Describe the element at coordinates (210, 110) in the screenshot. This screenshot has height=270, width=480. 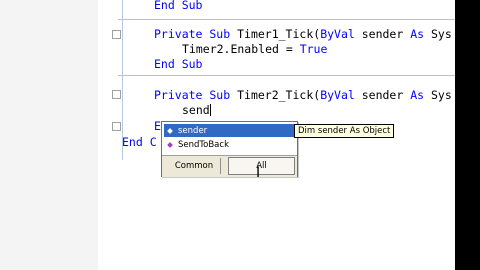
I see `text-caret` at that location.